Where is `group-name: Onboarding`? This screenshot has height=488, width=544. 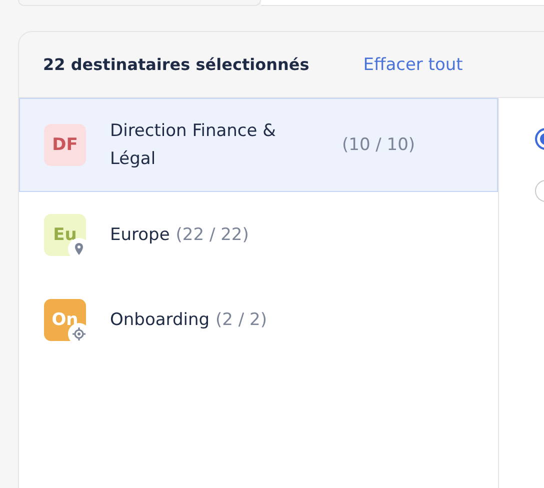
group-name: Onboarding is located at coordinates (160, 320).